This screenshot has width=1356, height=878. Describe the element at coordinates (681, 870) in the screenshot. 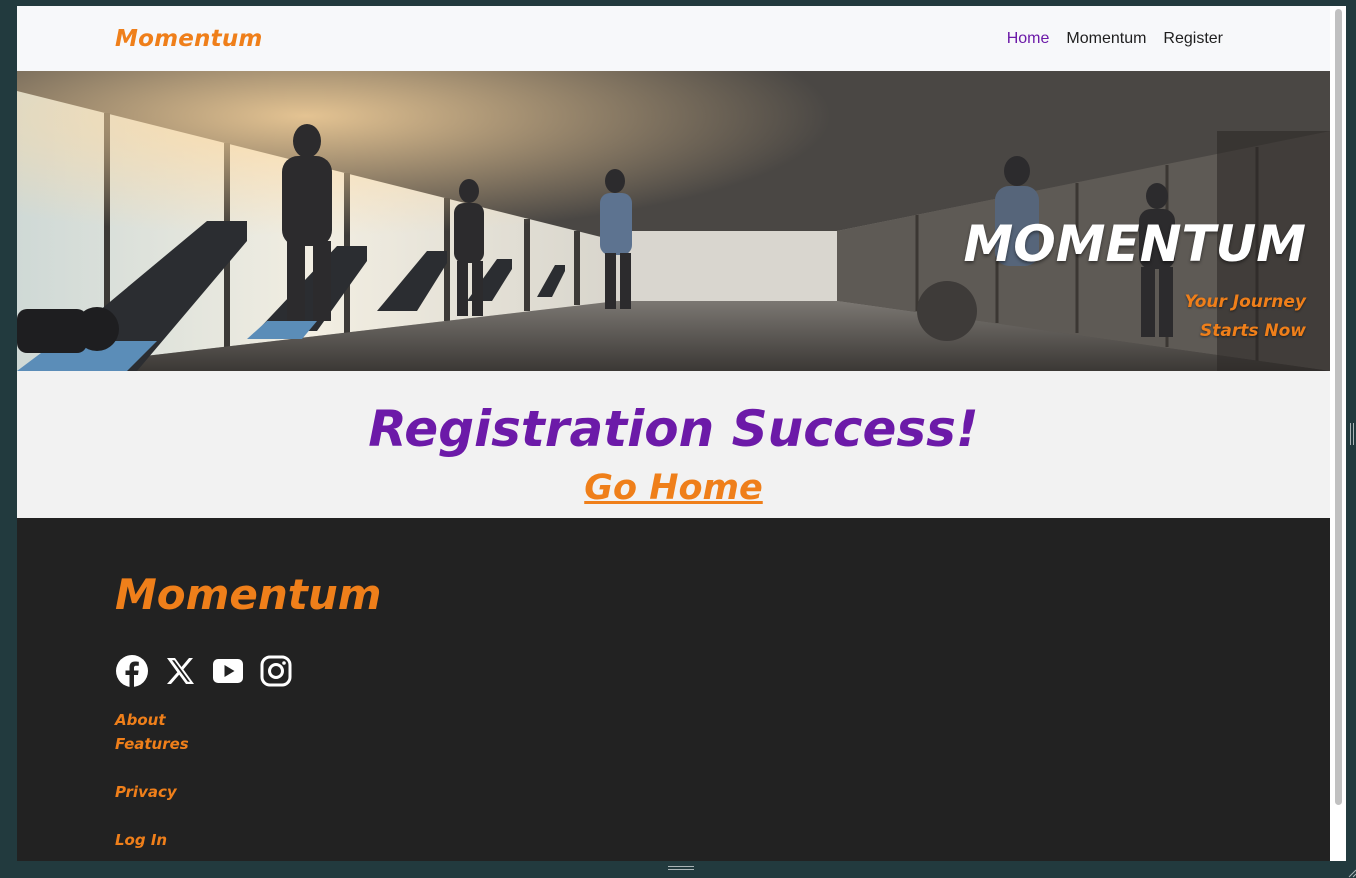

I see `bottom-resize-handle` at that location.